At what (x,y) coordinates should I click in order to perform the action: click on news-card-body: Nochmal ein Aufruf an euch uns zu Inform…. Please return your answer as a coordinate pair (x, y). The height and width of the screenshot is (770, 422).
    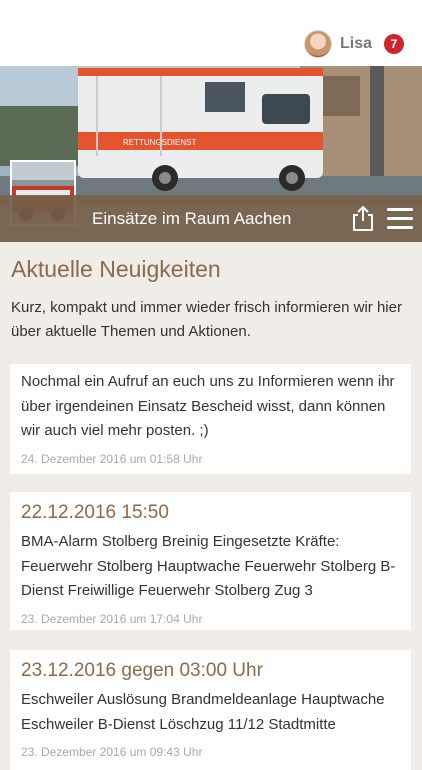
    Looking at the image, I should click on (208, 406).